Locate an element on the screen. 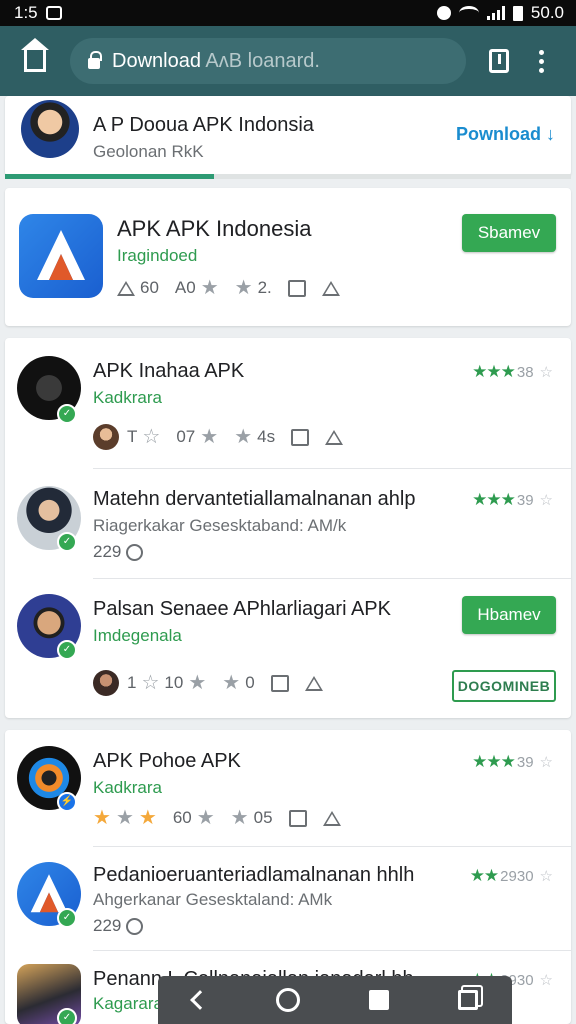 The width and height of the screenshot is (576, 1024). lock-icon is located at coordinates (95, 59).